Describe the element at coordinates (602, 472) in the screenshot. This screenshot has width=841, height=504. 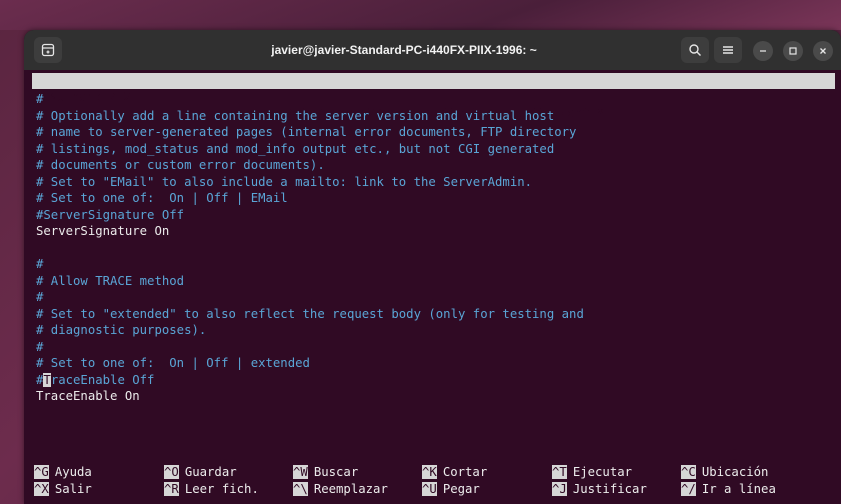
I see `shortcut-label: Ejecutar` at that location.